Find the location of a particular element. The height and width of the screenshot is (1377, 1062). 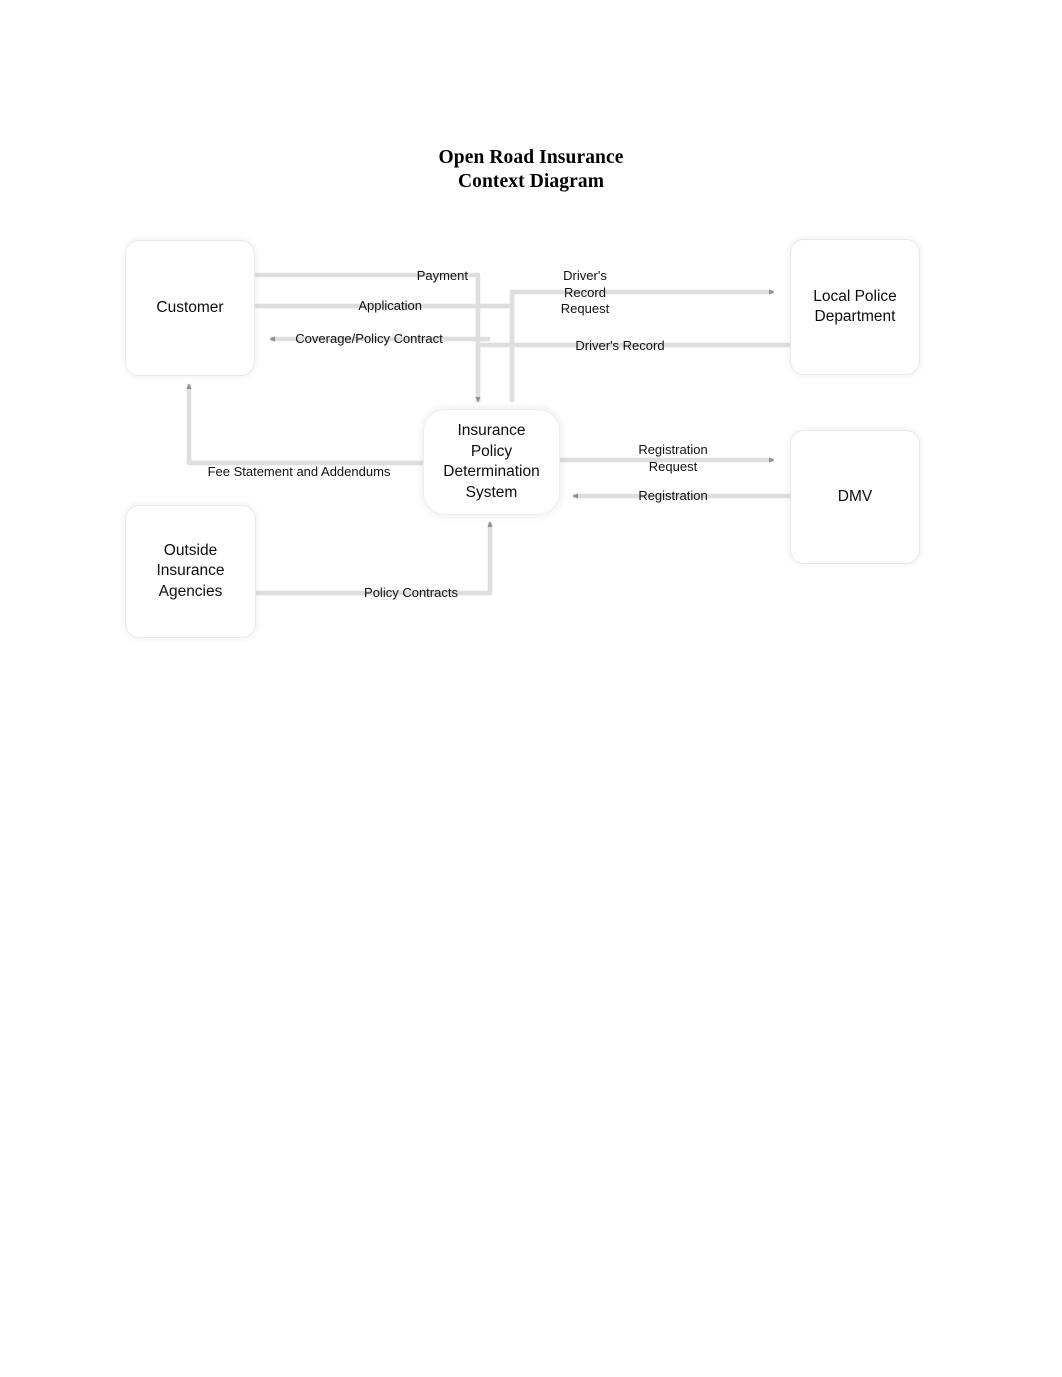

flow-label-coverage-policy-contract: Coverage/Policy Contract is located at coordinates (369, 338).